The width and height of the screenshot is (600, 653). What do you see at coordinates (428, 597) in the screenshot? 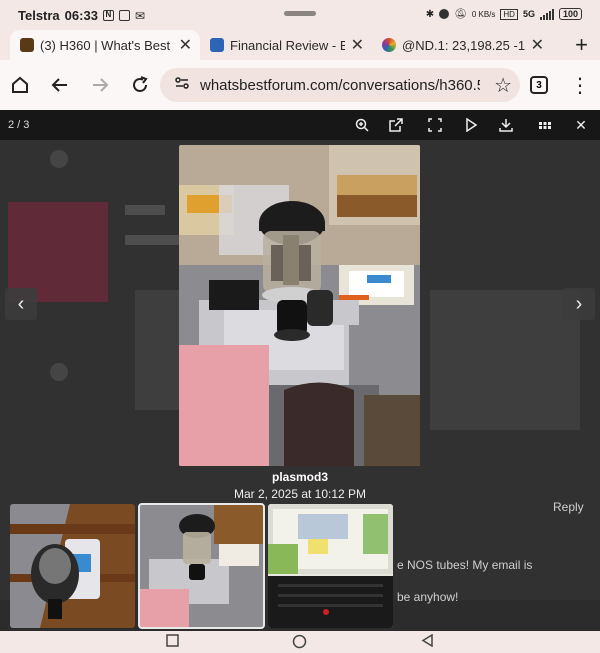
I see `background-comment-text-2: be anyhow!` at bounding box center [428, 597].